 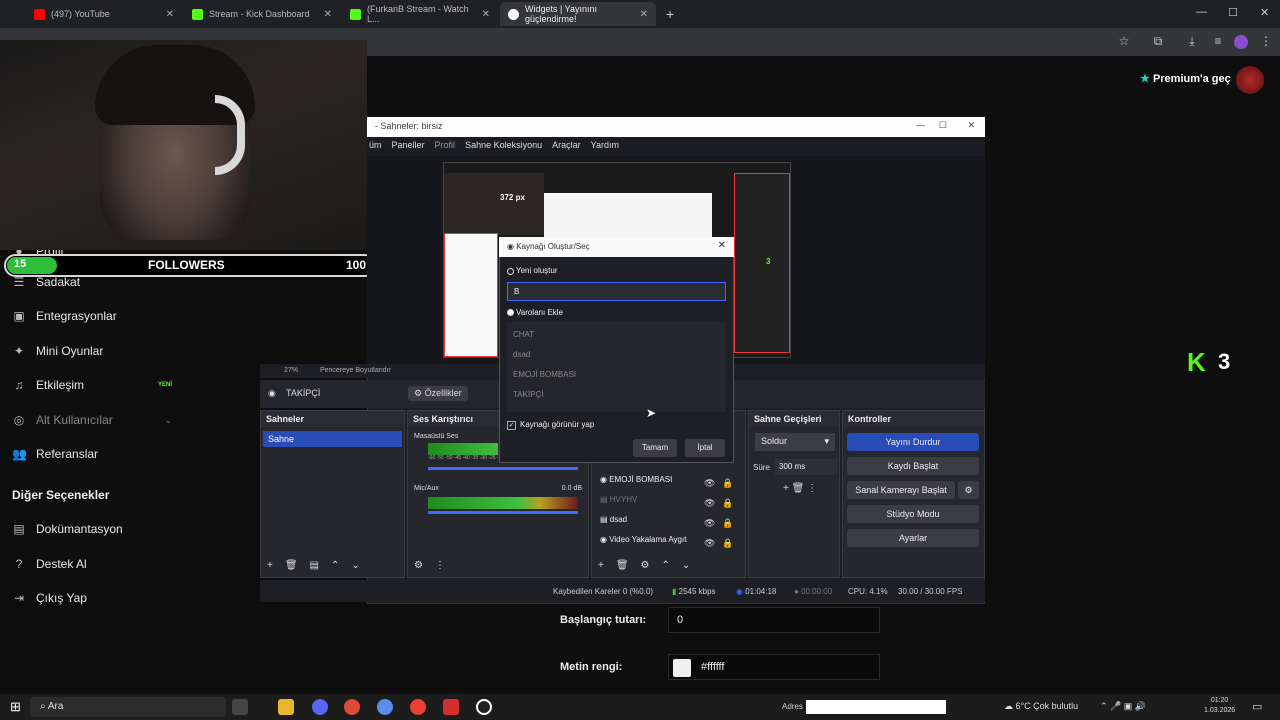 What do you see at coordinates (521, 354) in the screenshot?
I see `list-item: dsad` at bounding box center [521, 354].